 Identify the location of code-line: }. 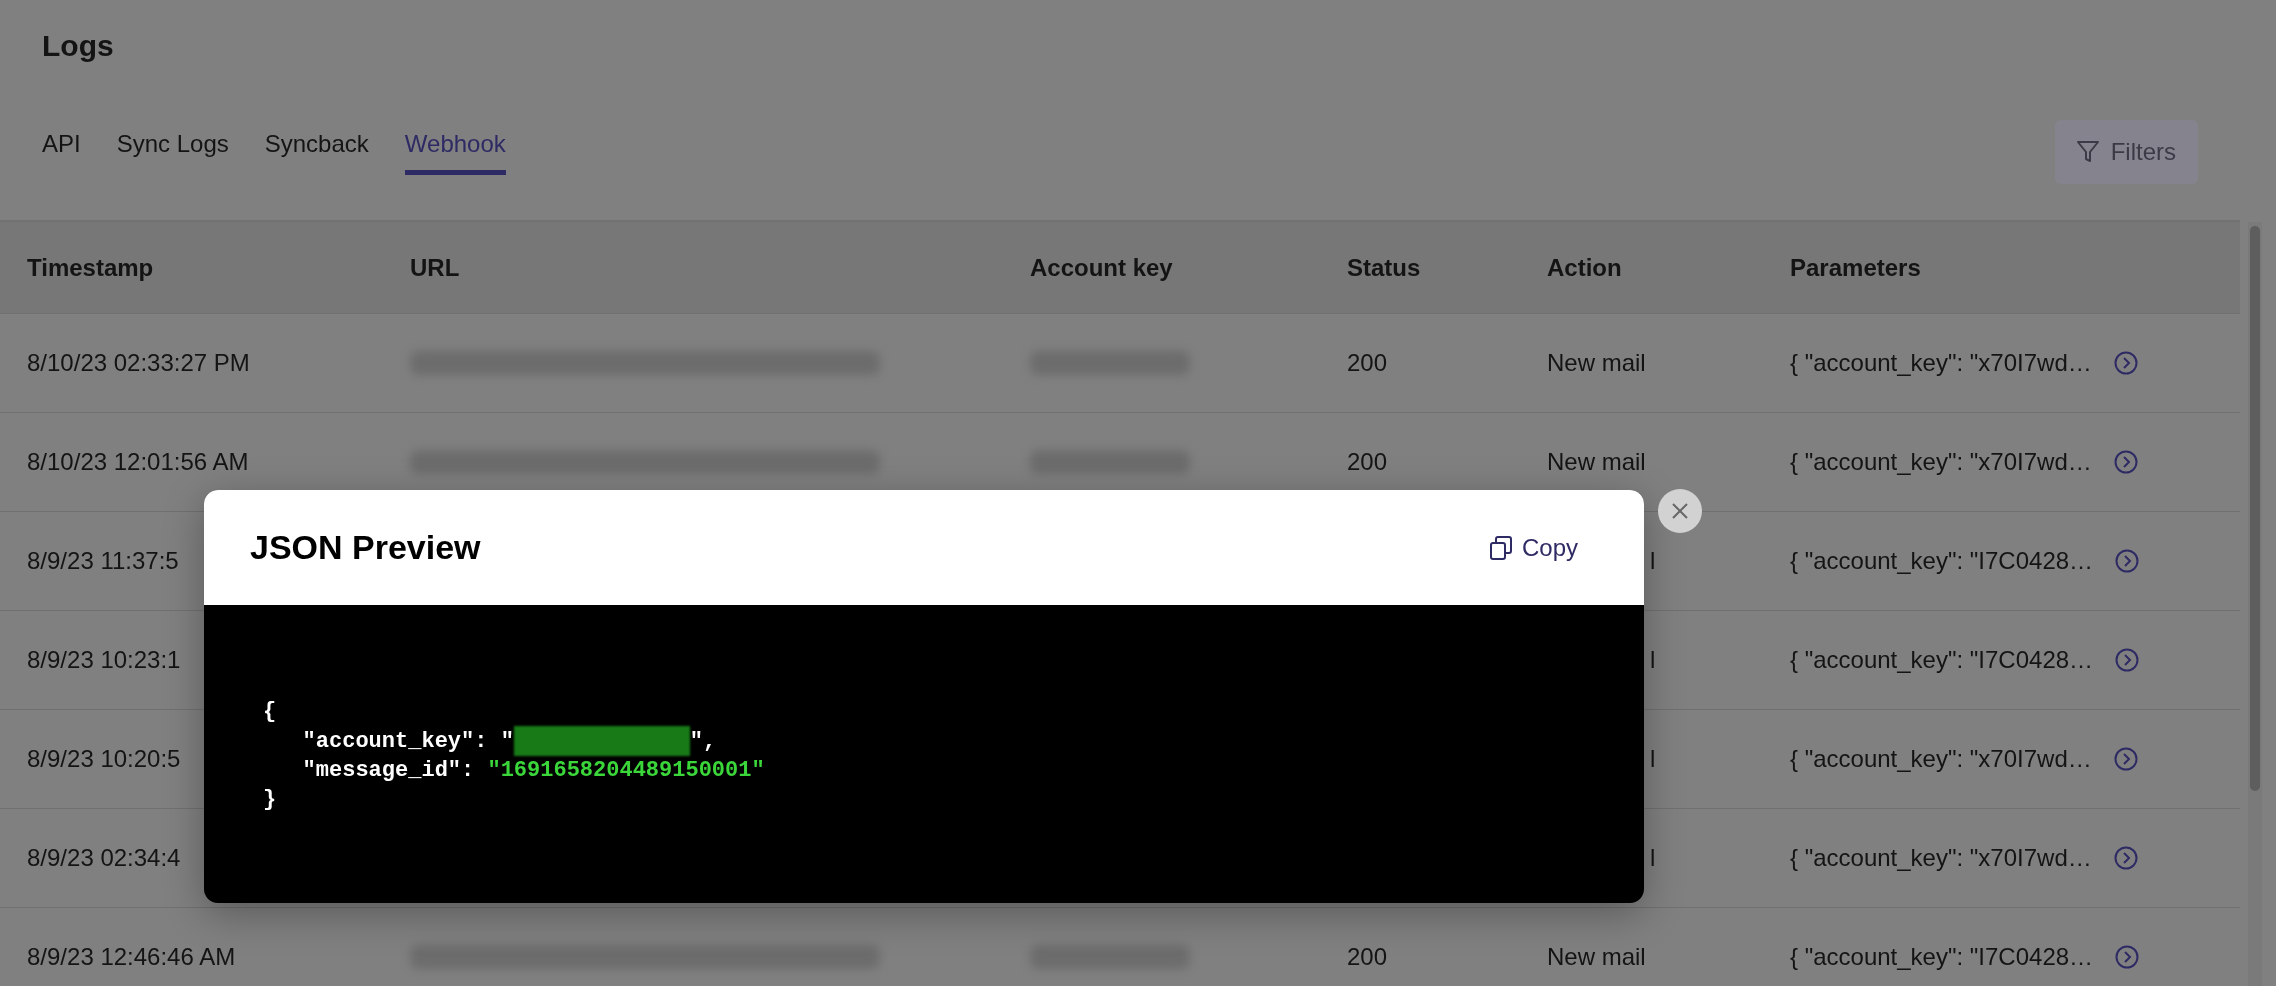
(270, 800).